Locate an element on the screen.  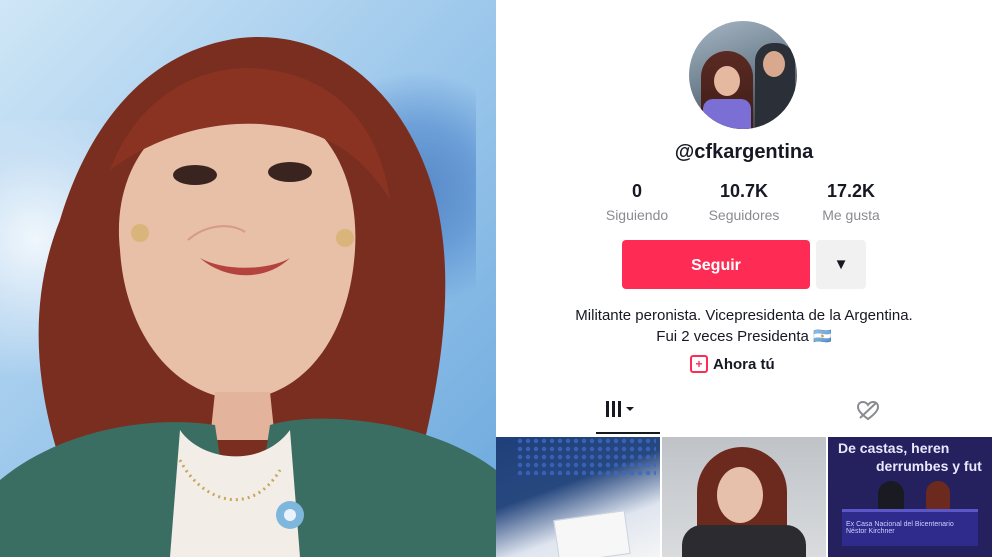
stat-followers-value: 10.7K is located at coordinates (744, 191).